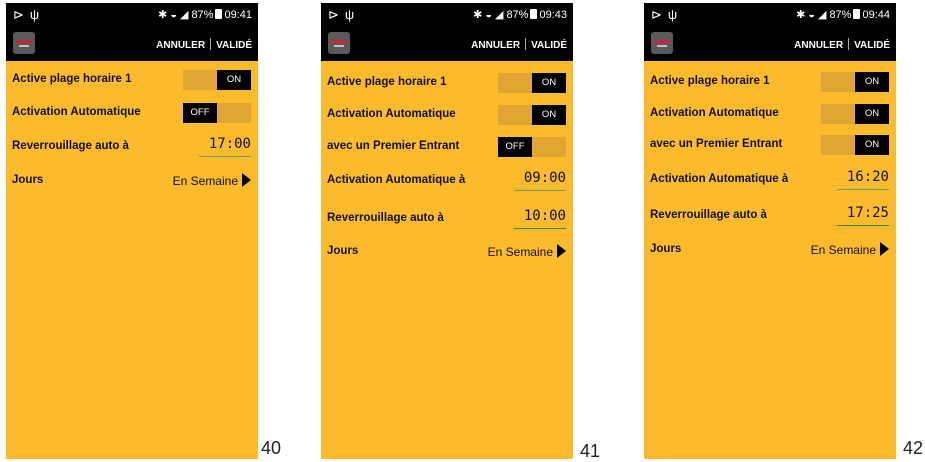 The image size is (925, 462). I want to click on row-reverrouillage: Reverrouillage auto à 17:00, so click(132, 147).